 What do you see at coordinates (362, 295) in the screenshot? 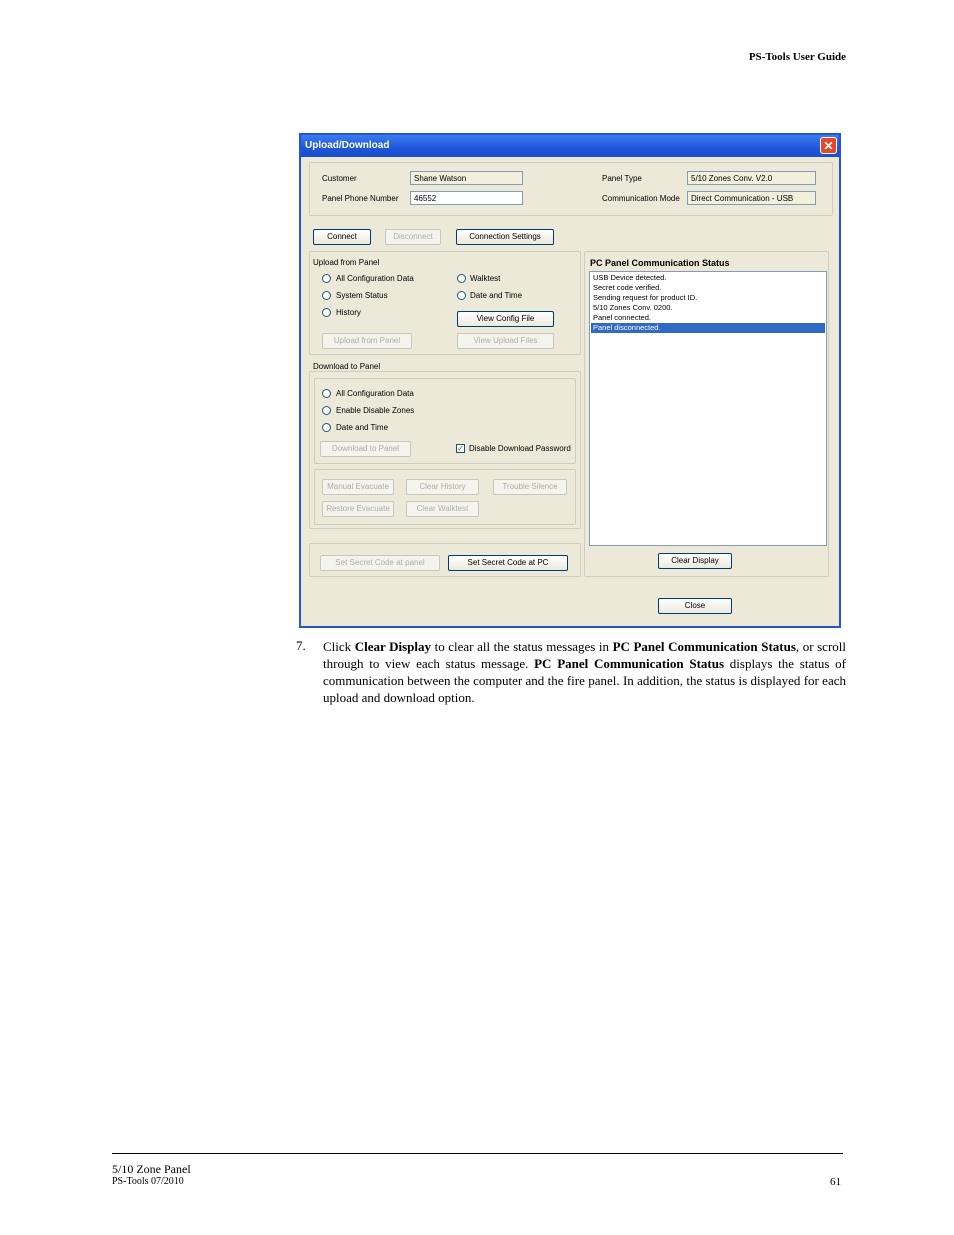
I see `upload-option-label: System Status` at bounding box center [362, 295].